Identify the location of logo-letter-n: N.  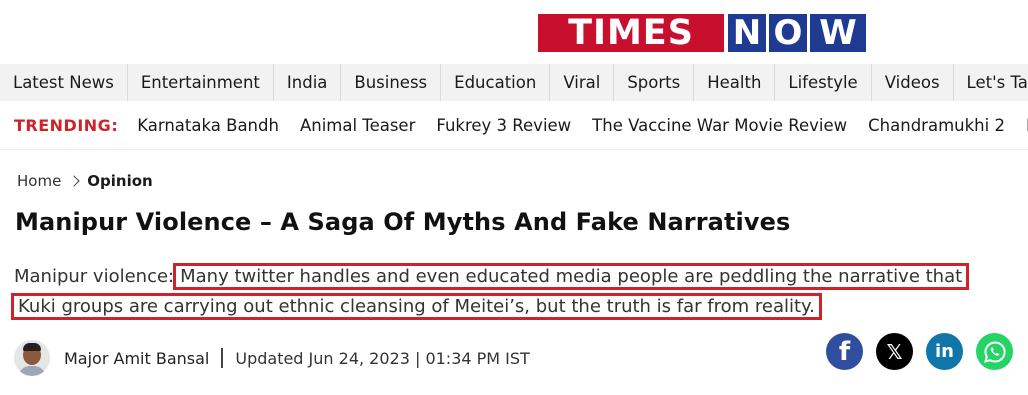
(747, 33).